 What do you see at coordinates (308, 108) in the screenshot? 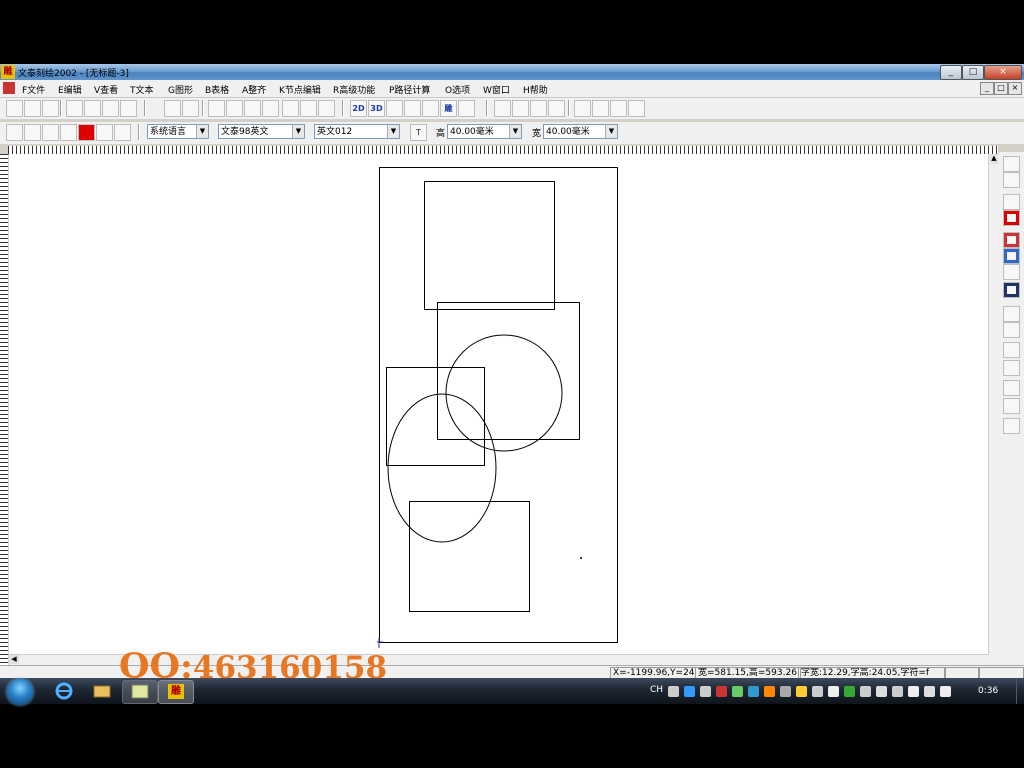
I see `lightbulb-icon` at bounding box center [308, 108].